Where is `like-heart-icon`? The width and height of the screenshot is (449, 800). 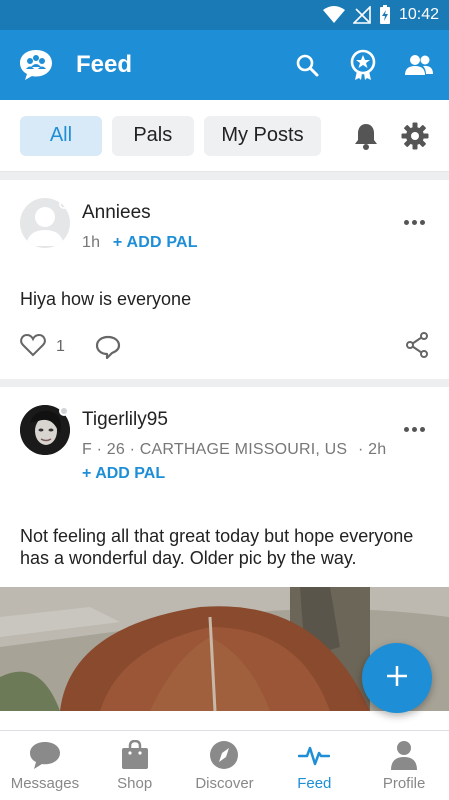 like-heart-icon is located at coordinates (33, 347).